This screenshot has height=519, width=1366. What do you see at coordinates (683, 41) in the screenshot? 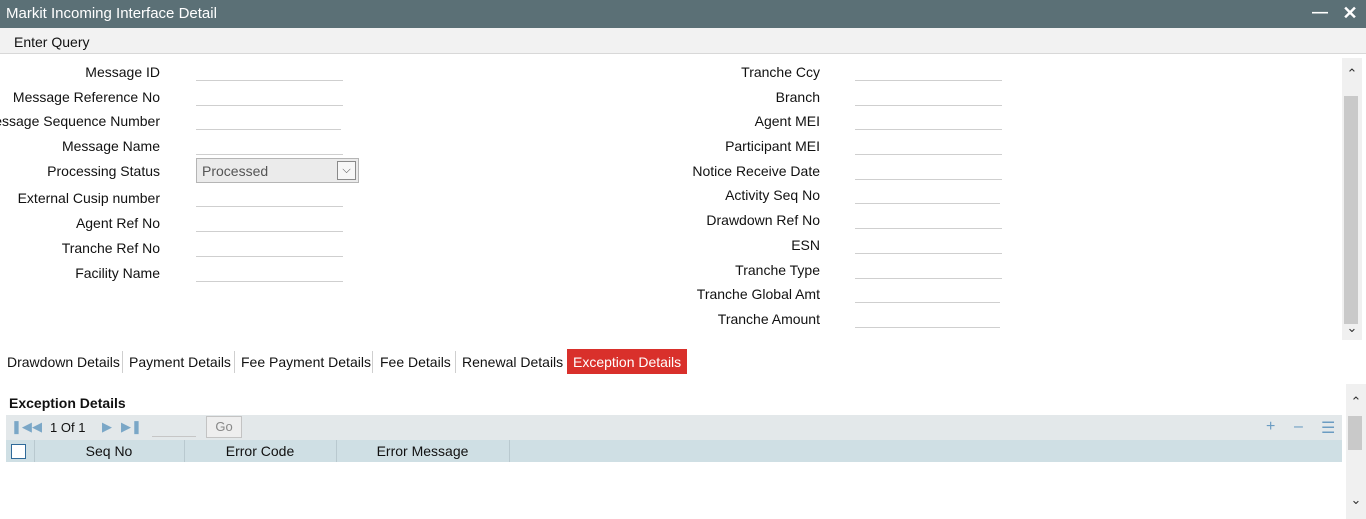
I see `toolbar: Enter Query` at bounding box center [683, 41].